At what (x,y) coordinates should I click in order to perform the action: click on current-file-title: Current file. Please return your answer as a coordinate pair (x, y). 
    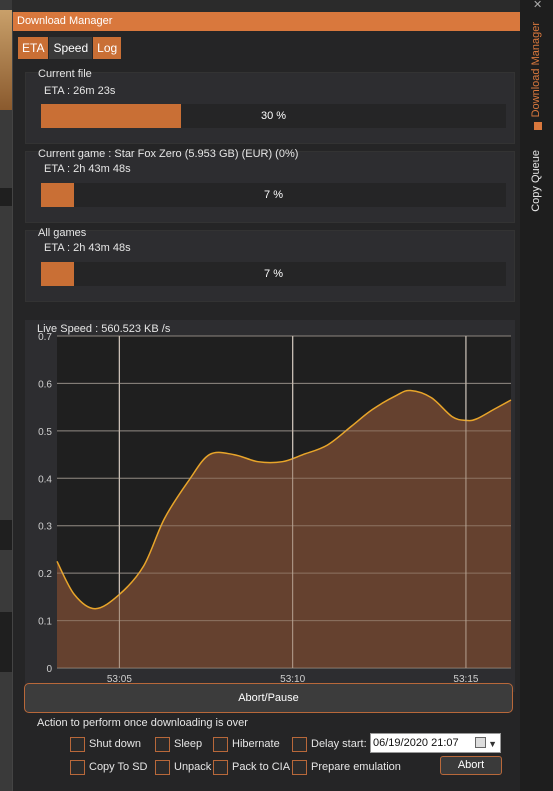
    Looking at the image, I should click on (65, 74).